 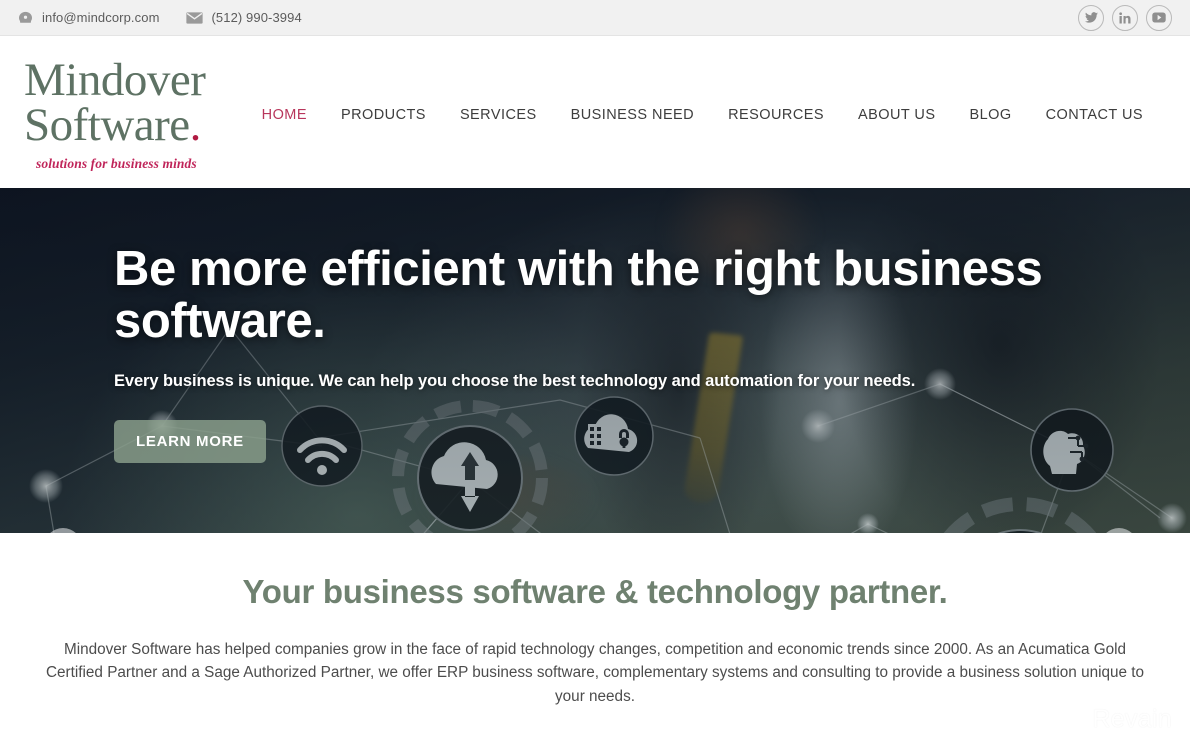 What do you see at coordinates (383, 115) in the screenshot?
I see `nav-item-products: PRODUCTS` at bounding box center [383, 115].